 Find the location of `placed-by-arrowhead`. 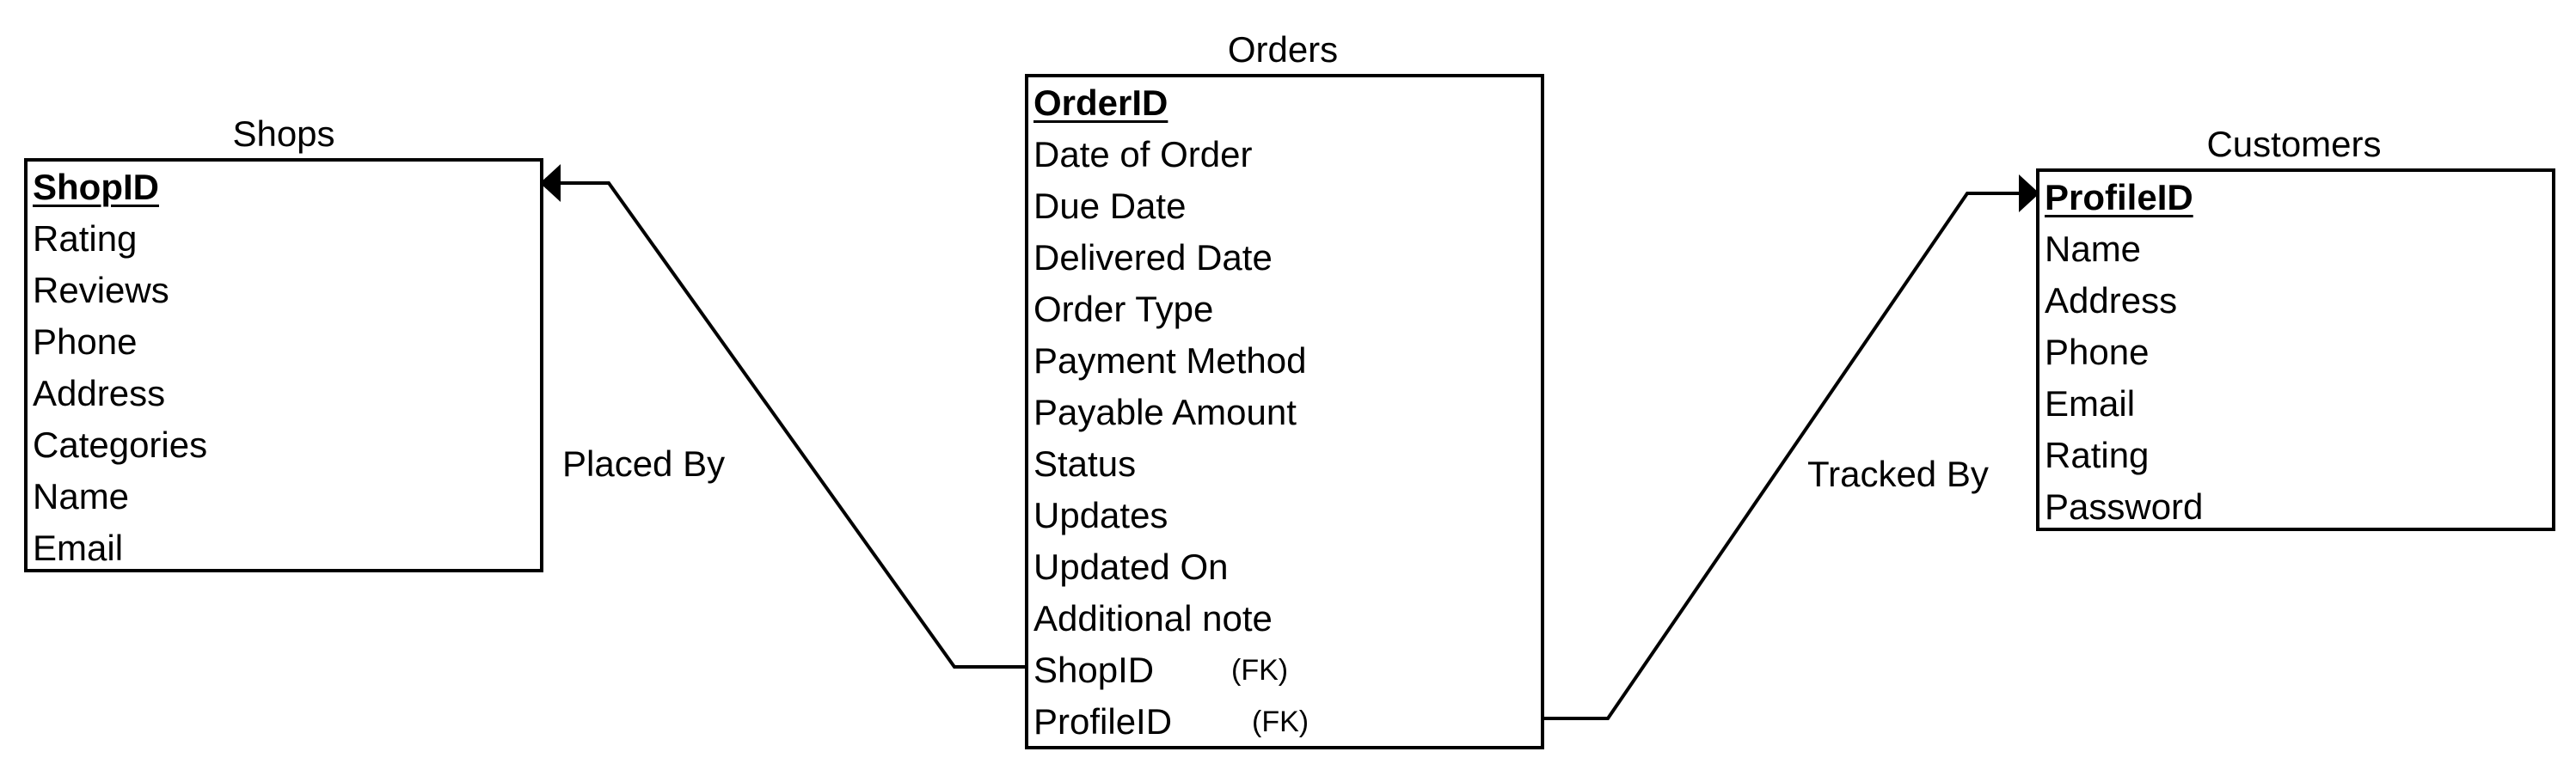

placed-by-arrowhead is located at coordinates (550, 183).